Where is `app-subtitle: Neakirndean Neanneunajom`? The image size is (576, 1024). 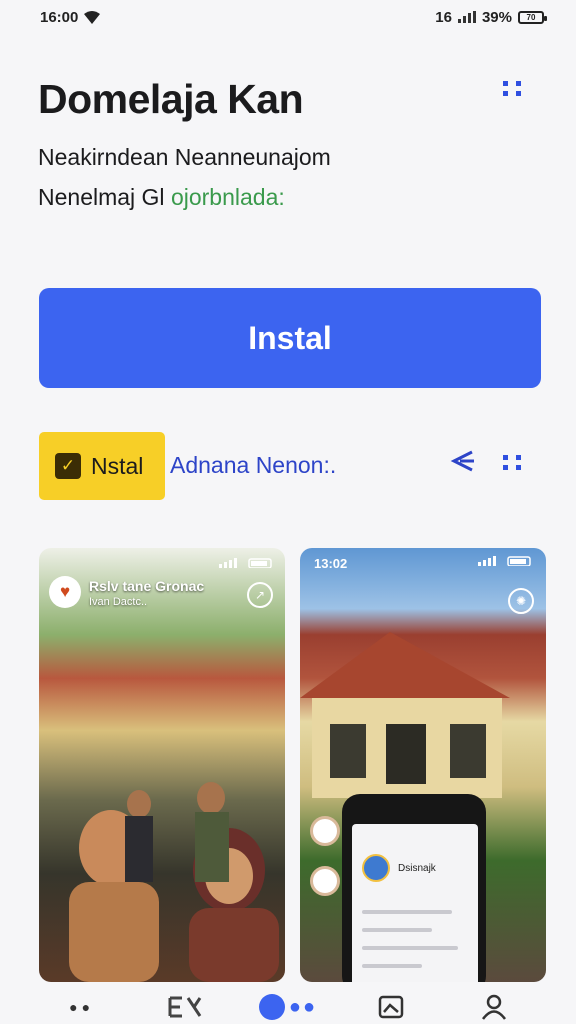 app-subtitle: Neakirndean Neanneunajom is located at coordinates (184, 157).